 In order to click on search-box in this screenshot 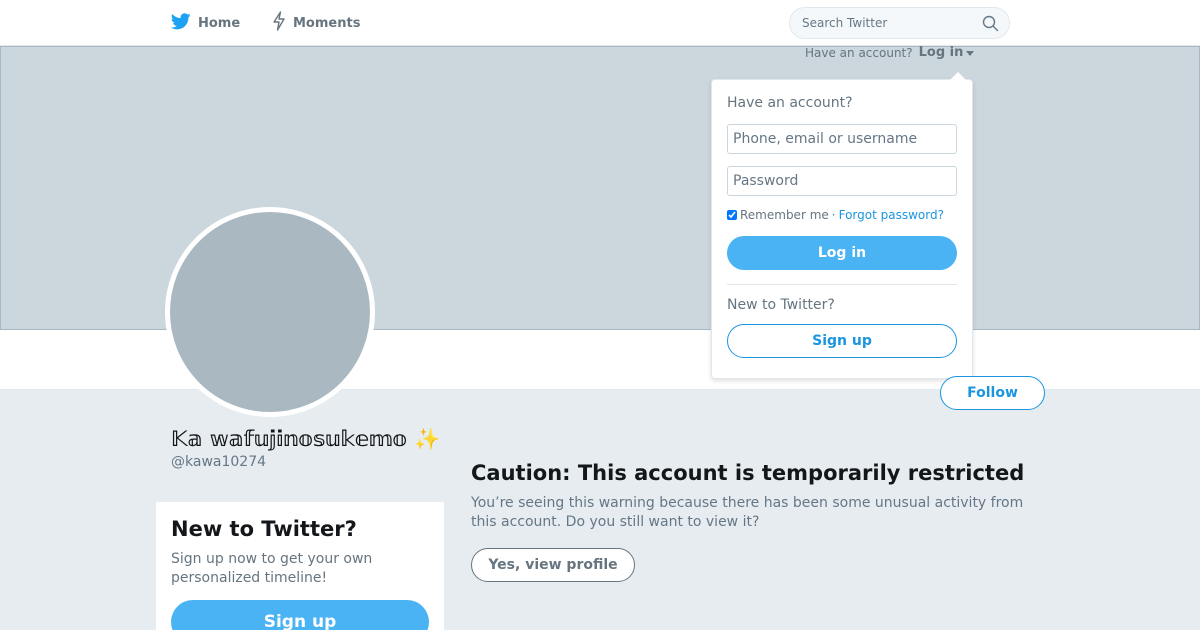, I will do `click(899, 23)`.